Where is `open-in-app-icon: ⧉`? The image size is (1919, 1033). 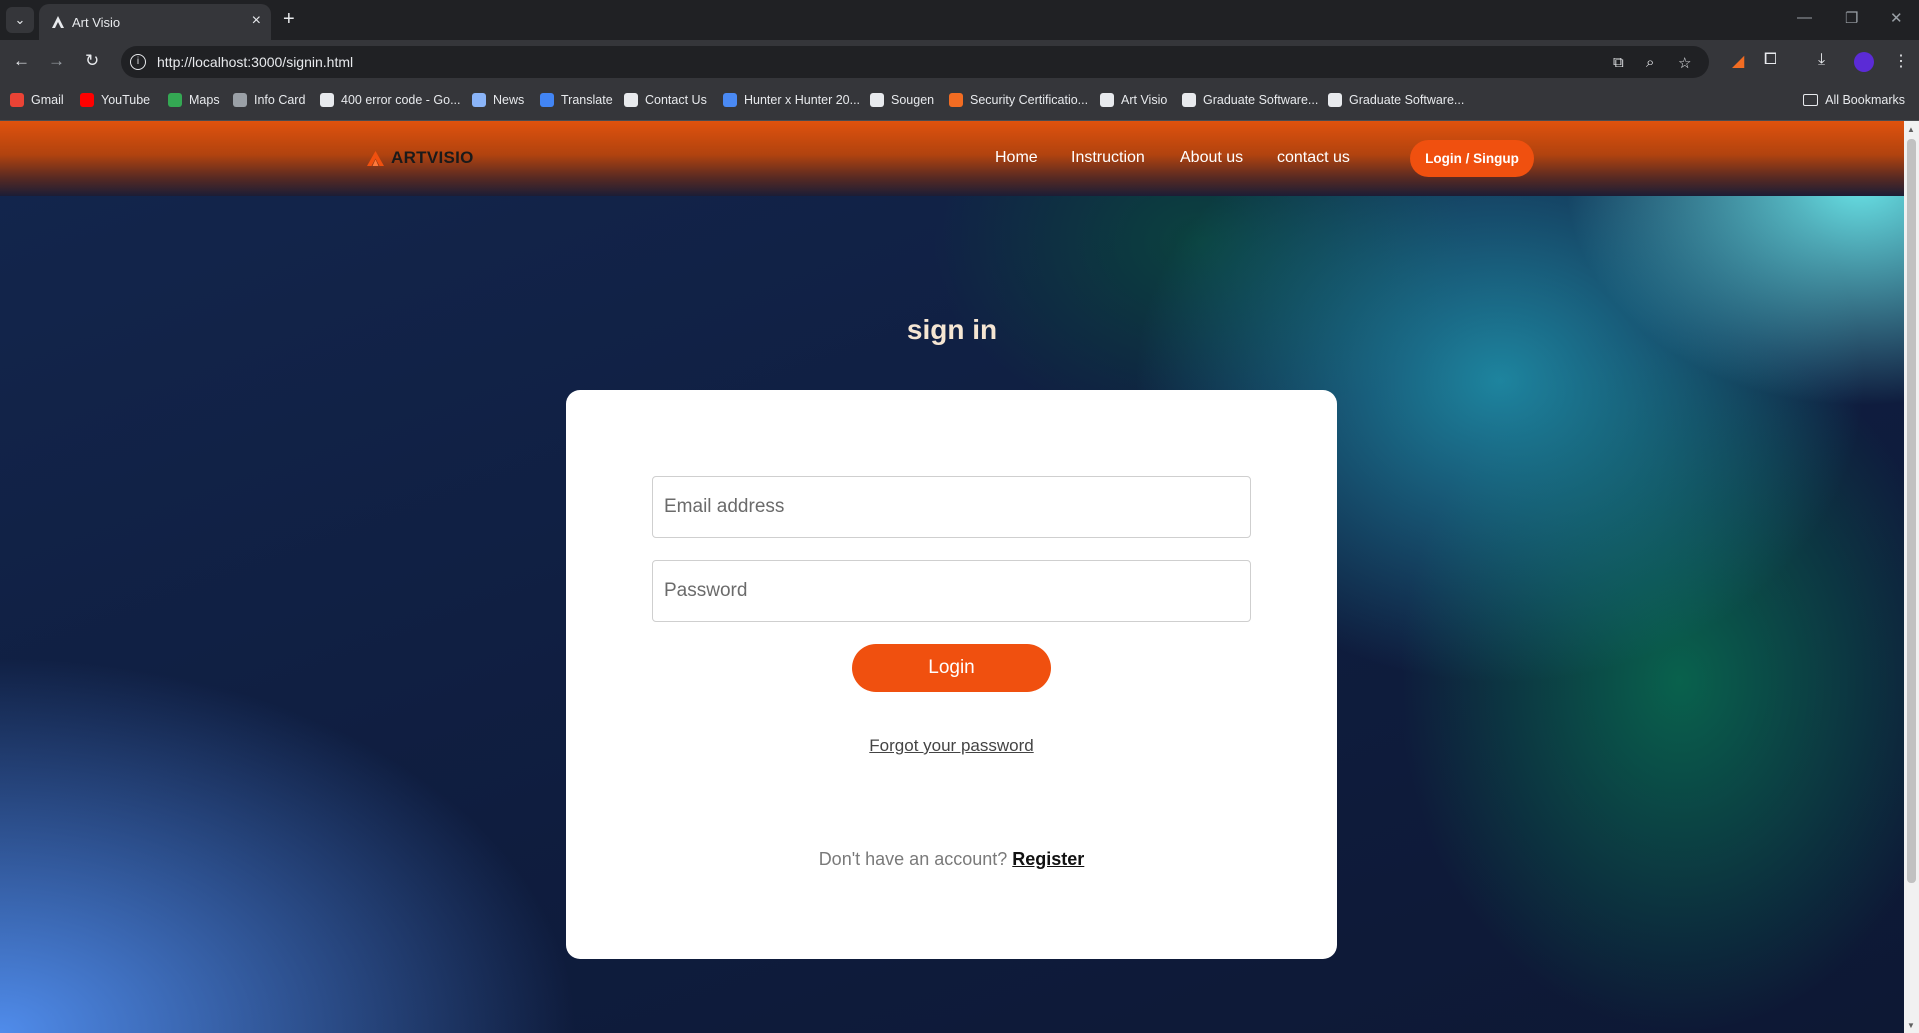 open-in-app-icon: ⧉ is located at coordinates (1618, 62).